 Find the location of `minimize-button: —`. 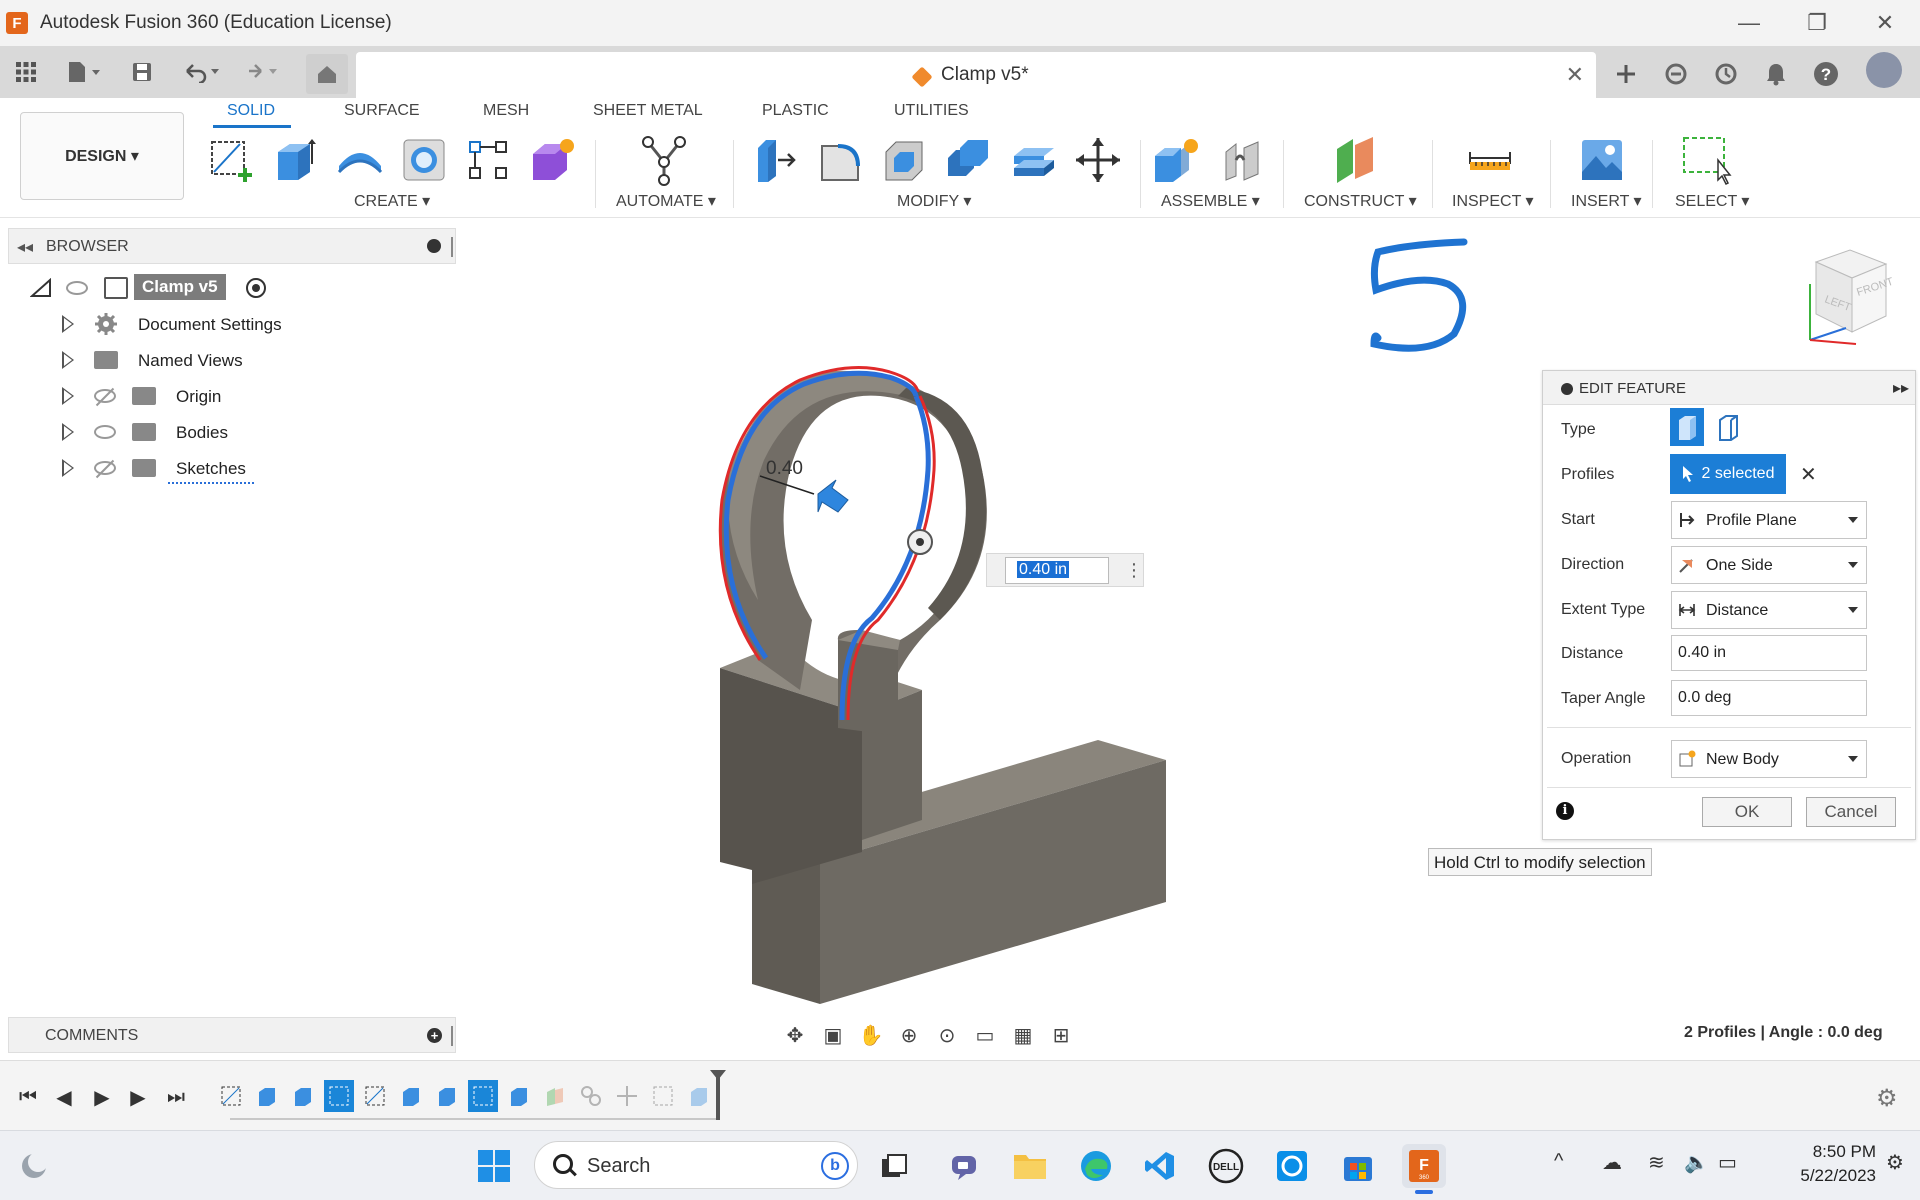

minimize-button: — is located at coordinates (1749, 23).